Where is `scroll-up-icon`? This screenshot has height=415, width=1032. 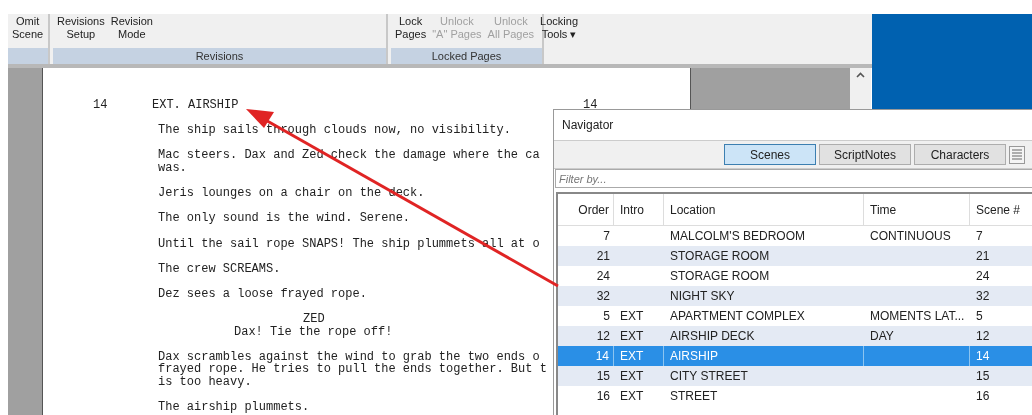
scroll-up-icon is located at coordinates (860, 75).